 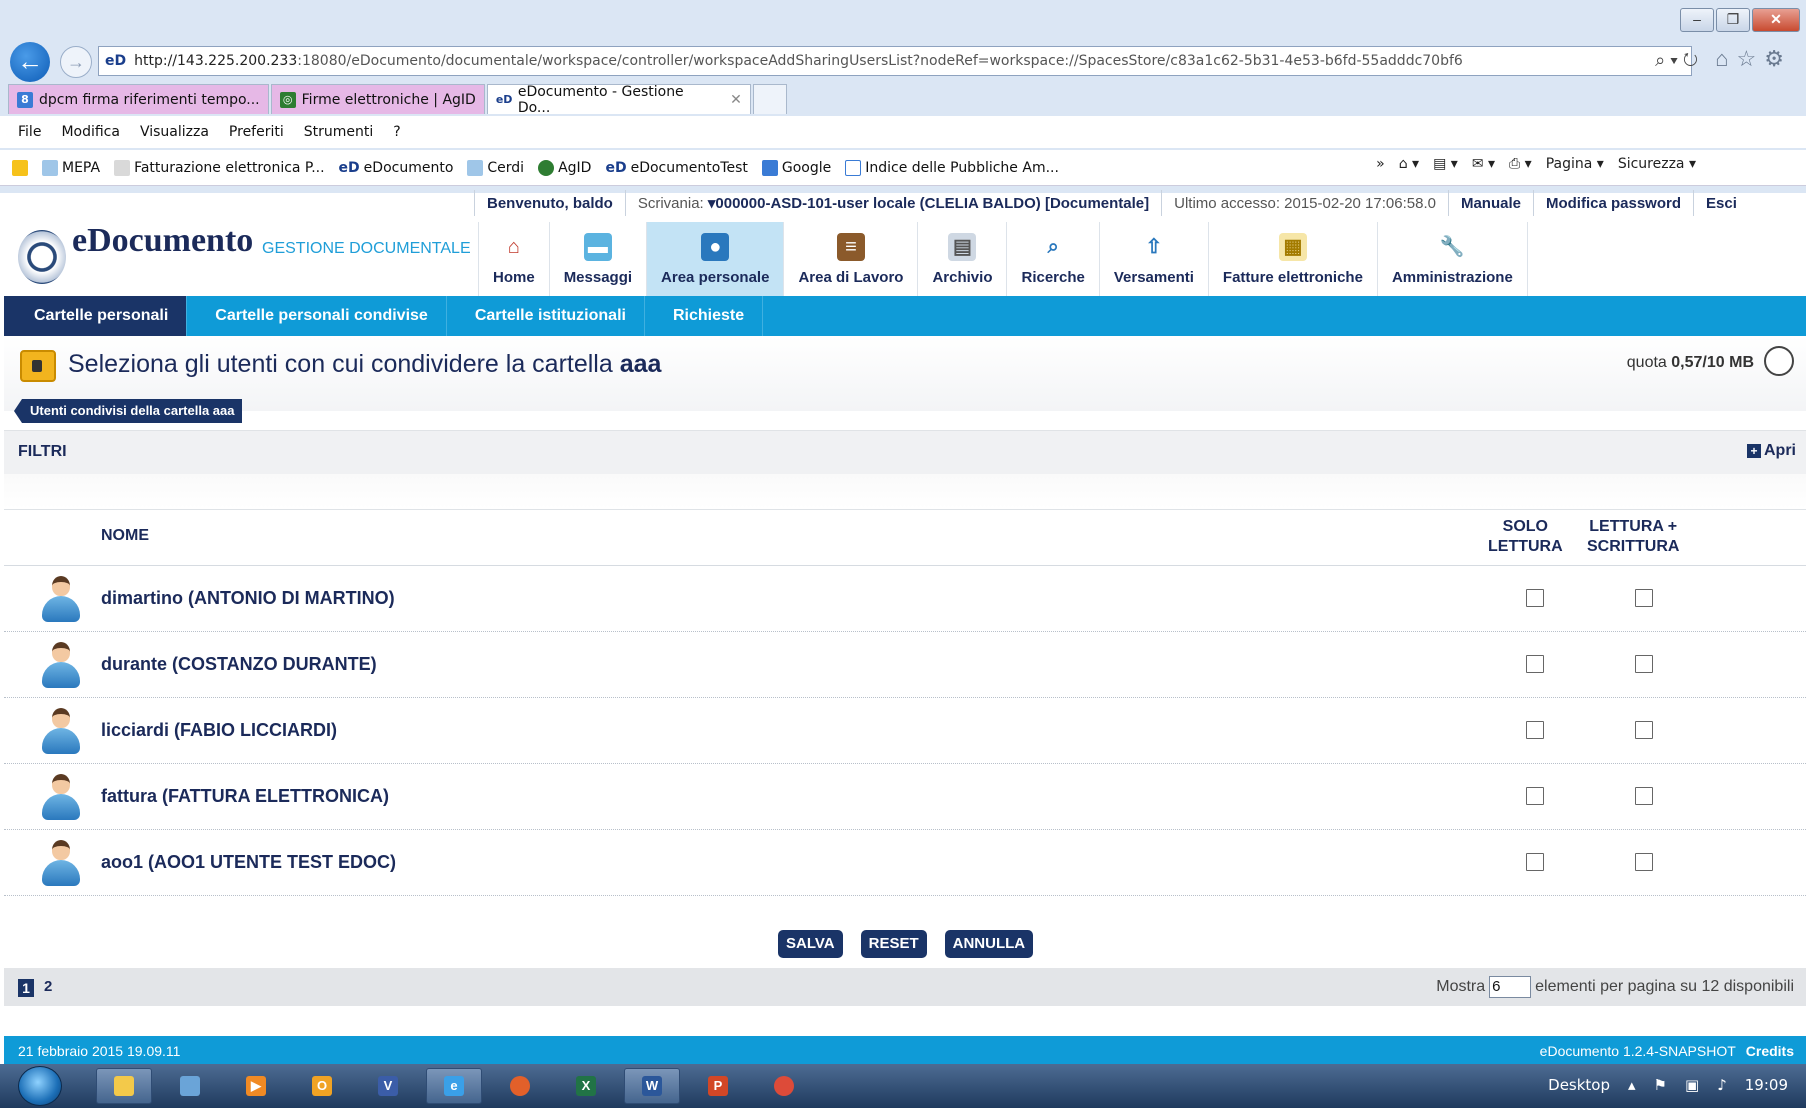 What do you see at coordinates (454, 1086) in the screenshot?
I see `internet-explorer-icon: e` at bounding box center [454, 1086].